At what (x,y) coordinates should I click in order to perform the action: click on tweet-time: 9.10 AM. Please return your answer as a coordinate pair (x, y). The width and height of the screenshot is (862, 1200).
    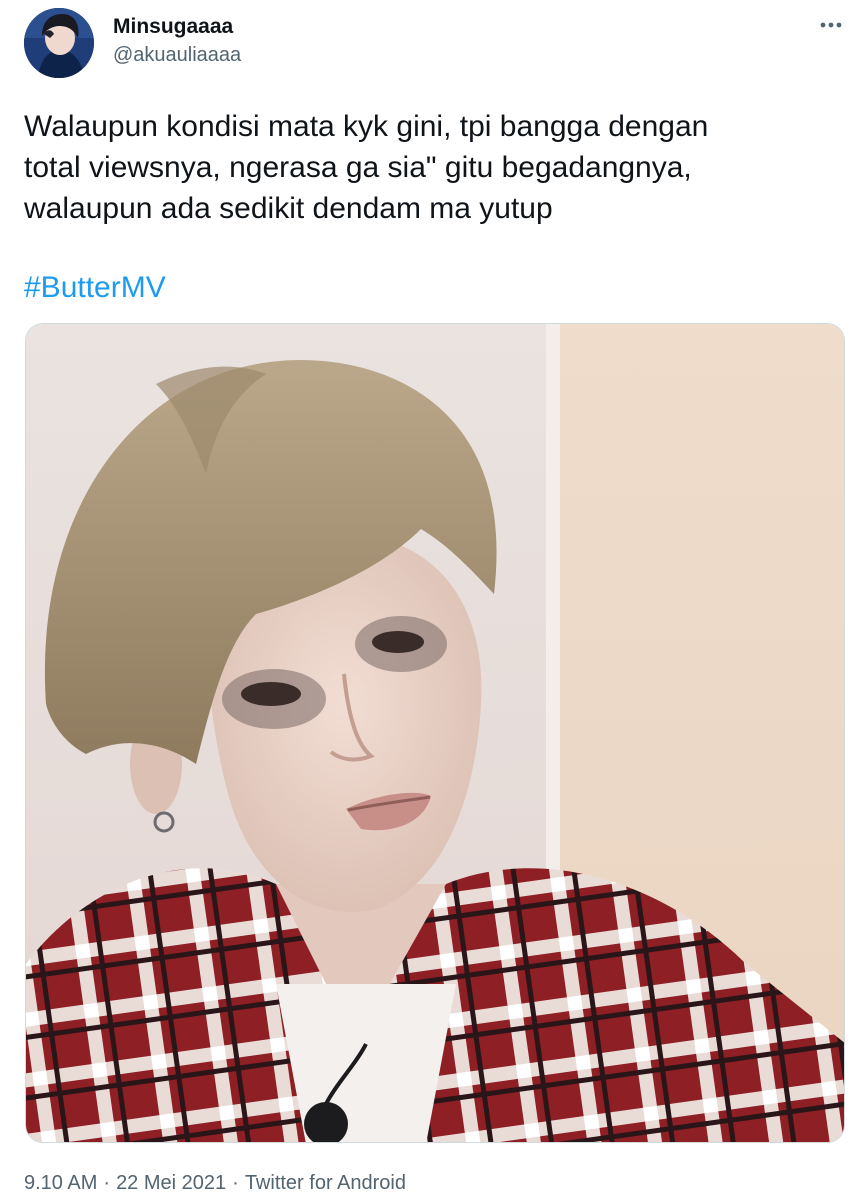
    Looking at the image, I should click on (60, 1183).